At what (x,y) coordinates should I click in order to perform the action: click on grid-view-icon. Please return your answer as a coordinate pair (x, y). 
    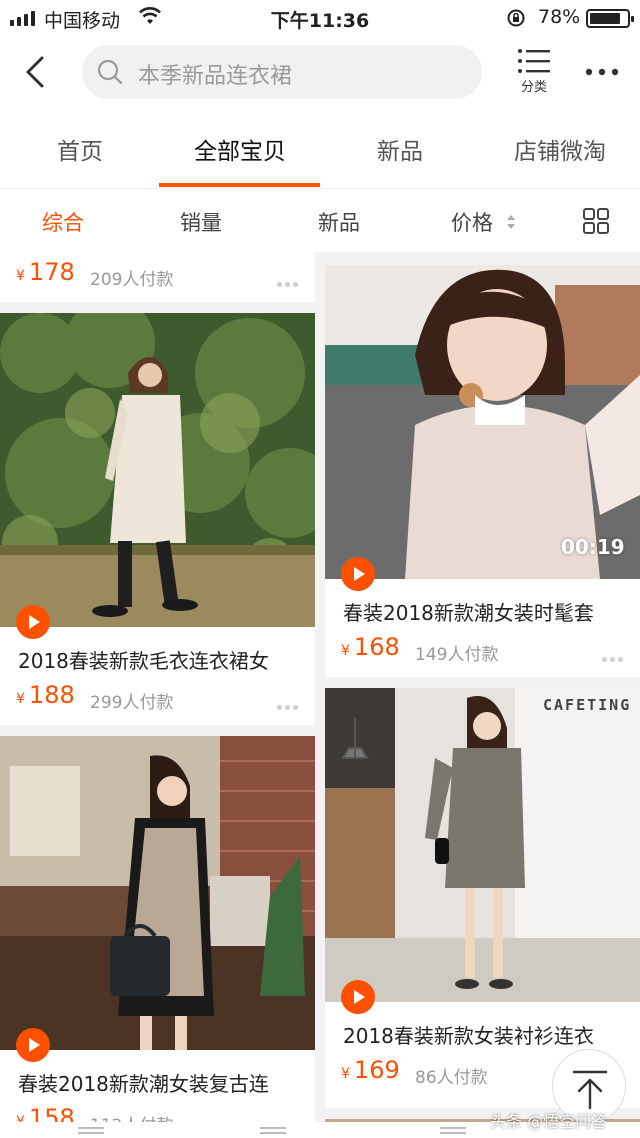
    Looking at the image, I should click on (596, 221).